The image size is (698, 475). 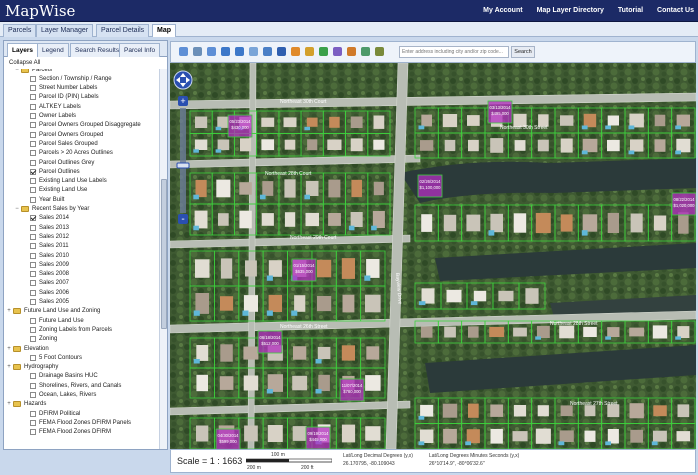 I want to click on full-extent-icon, so click(x=253, y=51).